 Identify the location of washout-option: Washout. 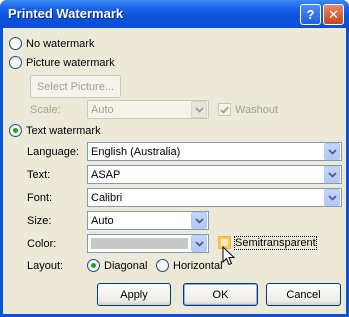
(248, 109).